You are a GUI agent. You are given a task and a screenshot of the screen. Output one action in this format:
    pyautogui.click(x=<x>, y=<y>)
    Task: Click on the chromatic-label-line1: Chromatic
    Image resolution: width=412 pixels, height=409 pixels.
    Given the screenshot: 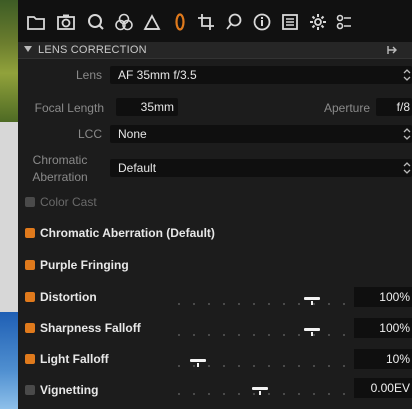 What is the action you would take?
    pyautogui.click(x=60, y=160)
    